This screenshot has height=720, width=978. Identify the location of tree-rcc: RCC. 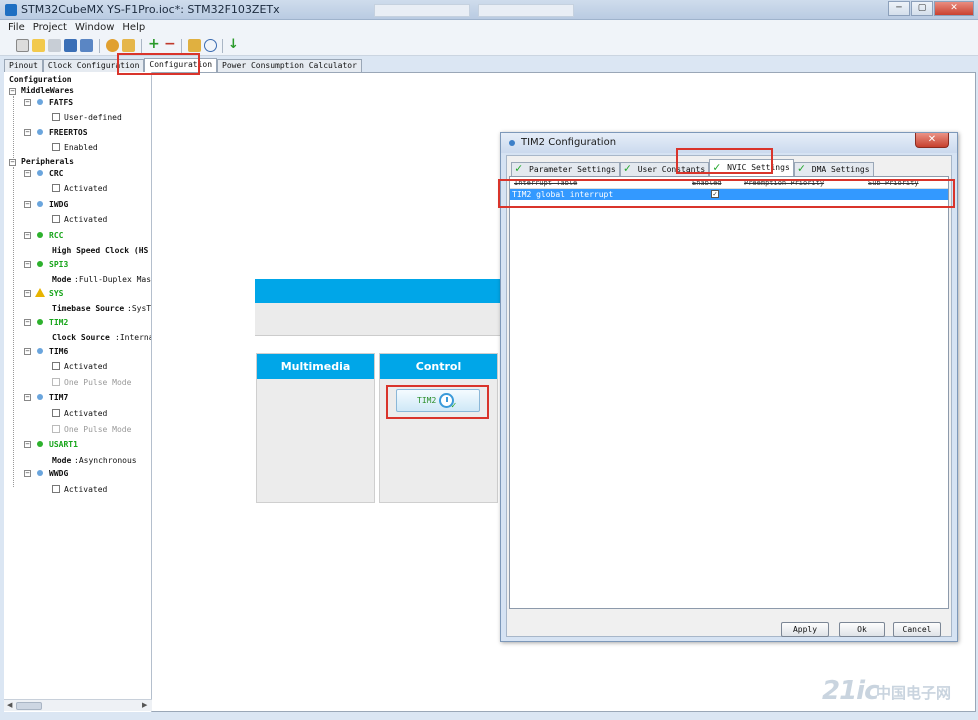
(56, 236).